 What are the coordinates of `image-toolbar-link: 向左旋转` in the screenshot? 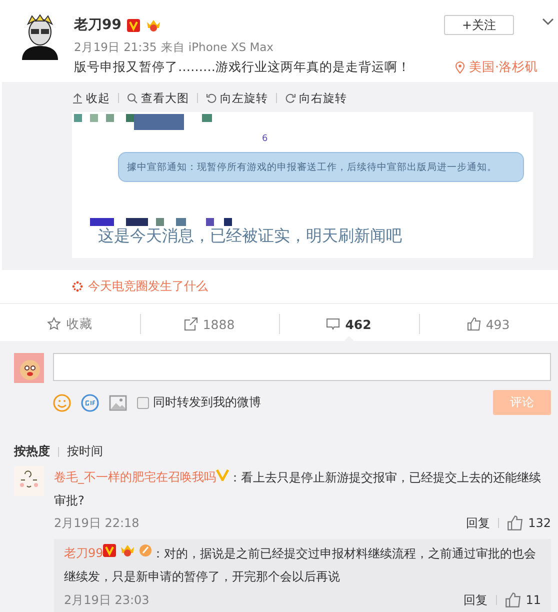 It's located at (237, 98).